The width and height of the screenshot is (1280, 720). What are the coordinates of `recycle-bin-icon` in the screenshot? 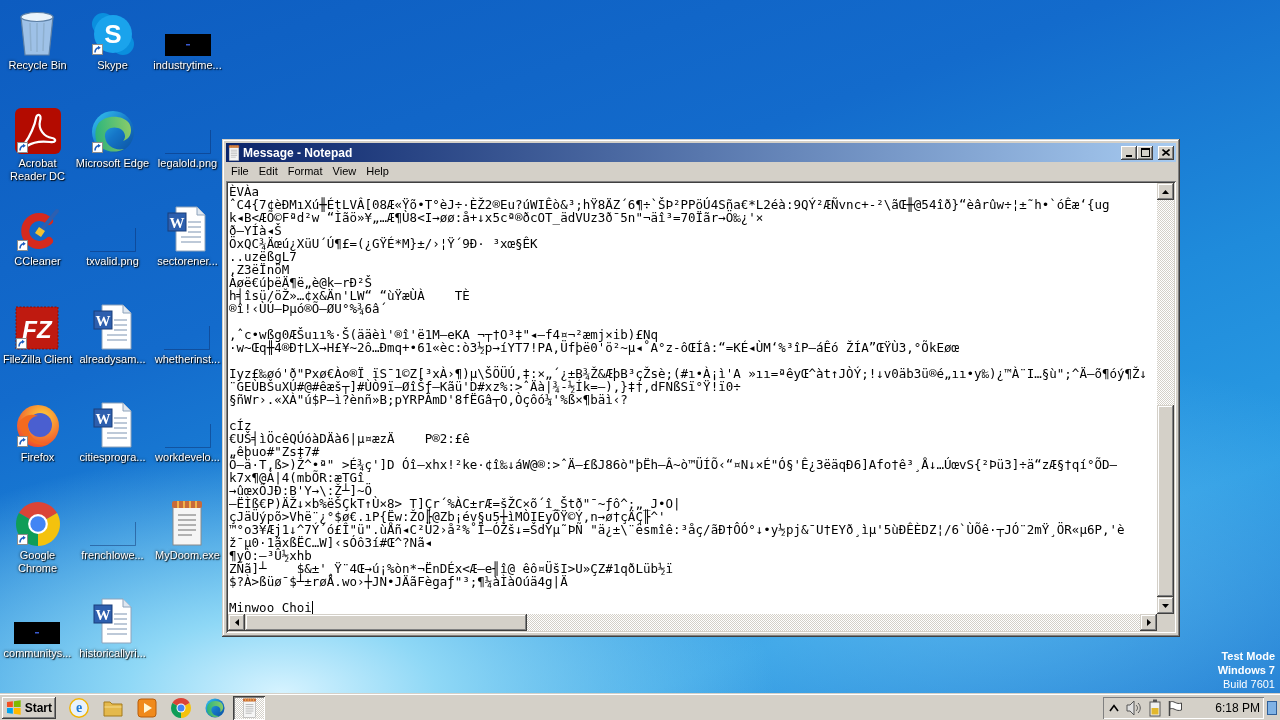 It's located at (37, 33).